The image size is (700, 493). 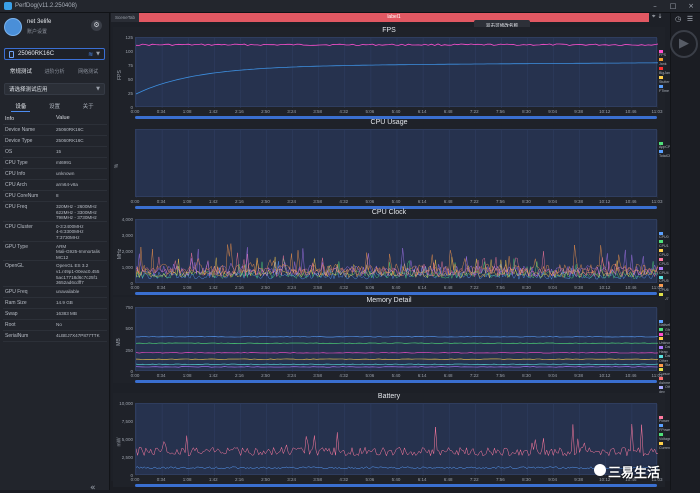 I want to click on table-row: SerialNum 4LBEJ7X47P877TTK, so click(x=55, y=336).